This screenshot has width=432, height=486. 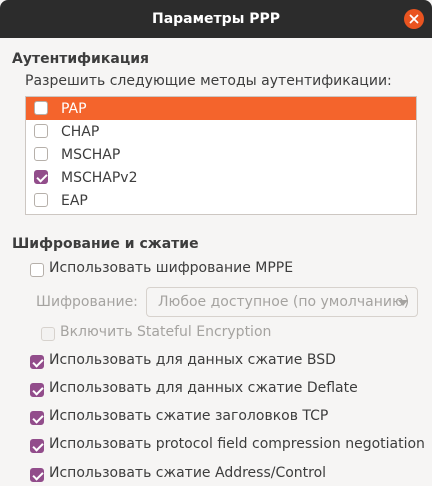 I want to click on mschap-checkbox, so click(x=41, y=154).